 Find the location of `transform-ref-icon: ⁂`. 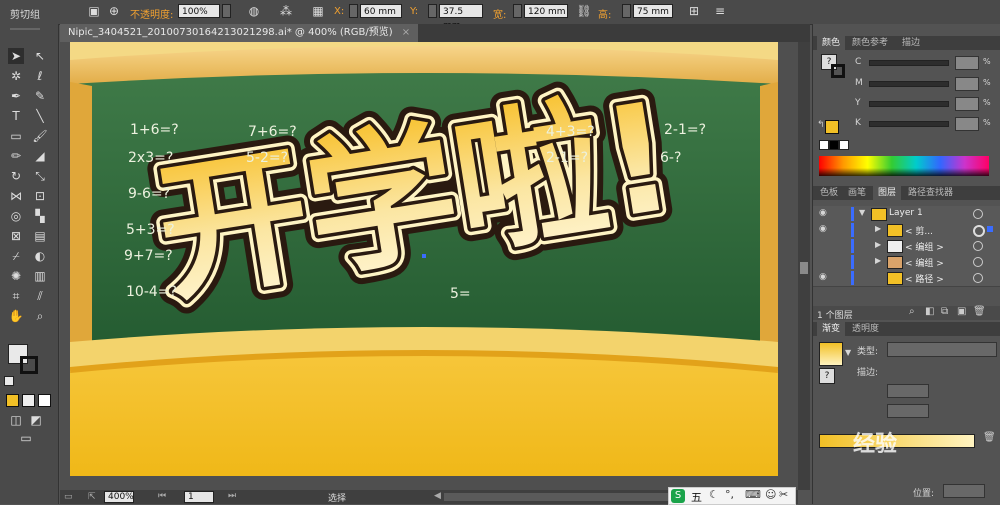

transform-ref-icon: ⁂ is located at coordinates (286, 11).